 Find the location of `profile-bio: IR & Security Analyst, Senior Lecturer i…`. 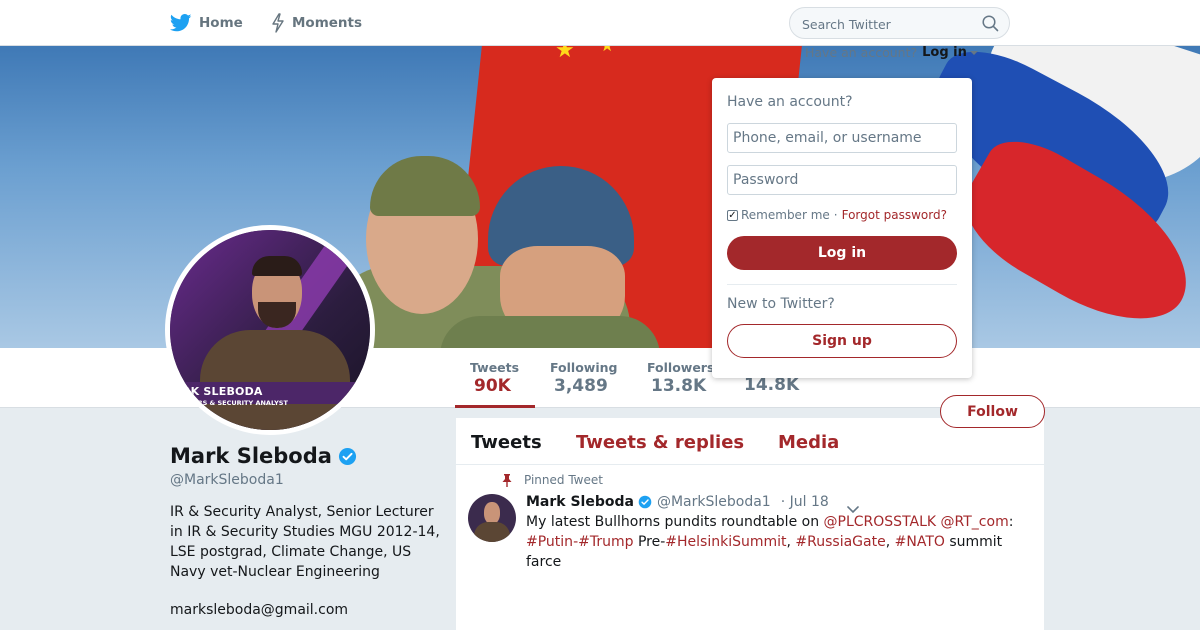

profile-bio: IR & Security Analyst, Senior Lecturer i… is located at coordinates (305, 542).